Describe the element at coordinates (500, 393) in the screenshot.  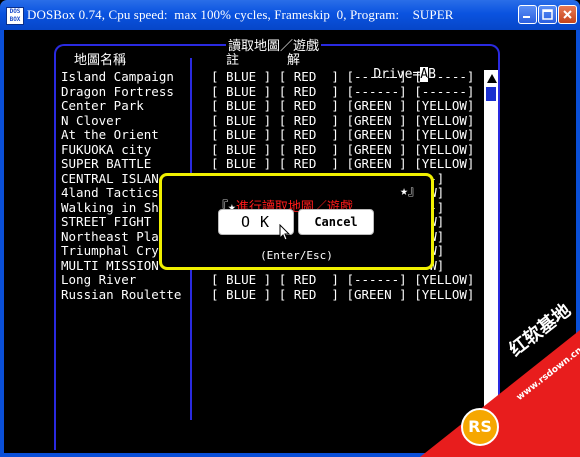
I see `watermark-corner` at that location.